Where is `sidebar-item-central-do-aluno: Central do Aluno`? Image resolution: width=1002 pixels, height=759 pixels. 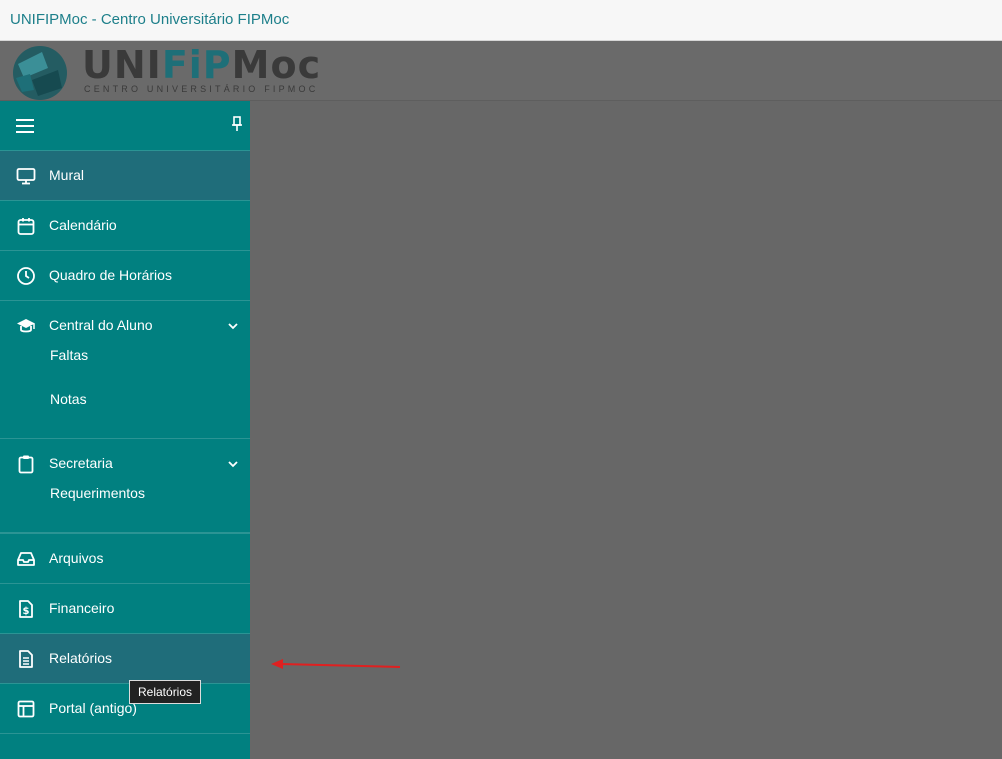 sidebar-item-central-do-aluno: Central do Aluno is located at coordinates (125, 326).